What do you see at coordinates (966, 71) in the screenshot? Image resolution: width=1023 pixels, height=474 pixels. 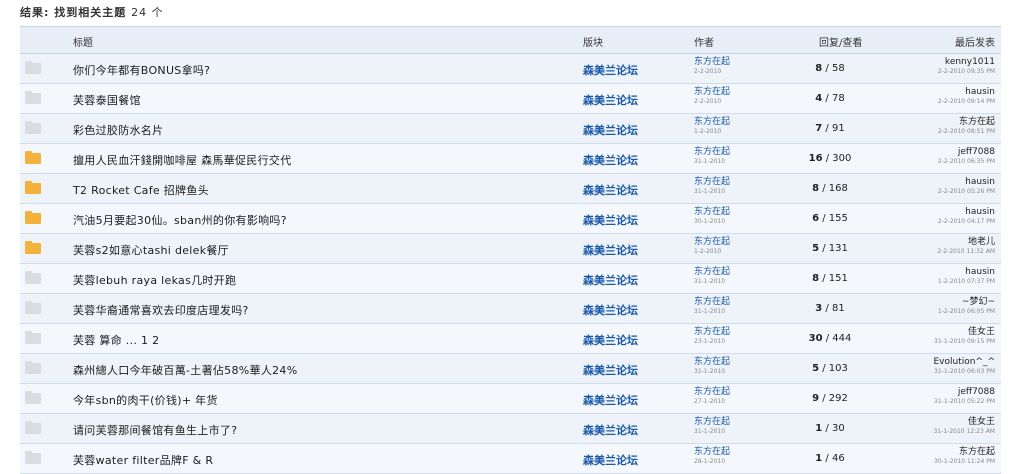 I see `last-post-date: 2-2-2010 09:35 PM` at bounding box center [966, 71].